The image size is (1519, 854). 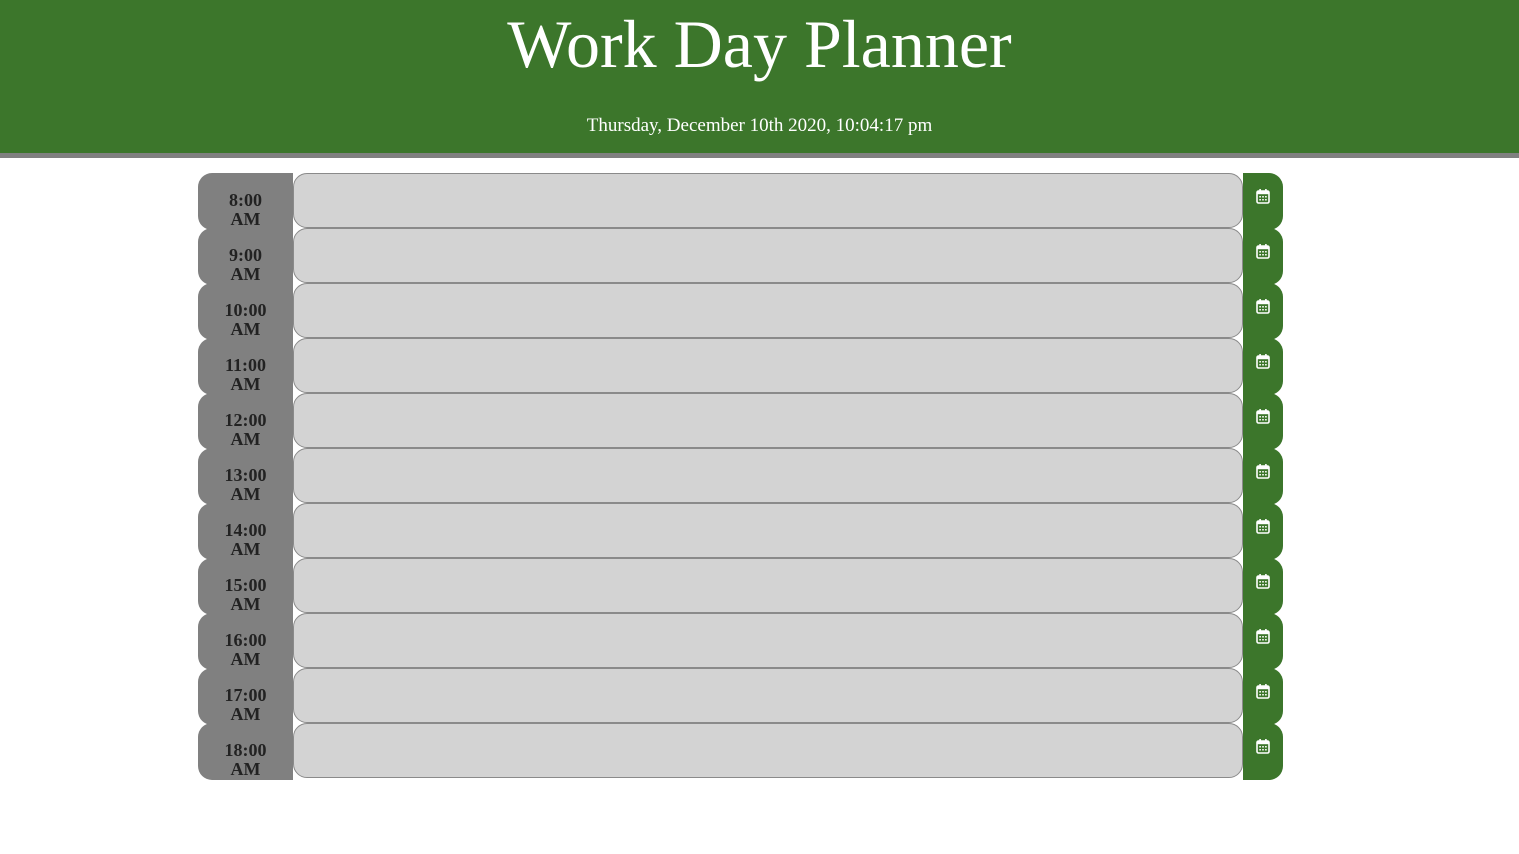 I want to click on hour-label: 15:00 AM, so click(x=245, y=586).